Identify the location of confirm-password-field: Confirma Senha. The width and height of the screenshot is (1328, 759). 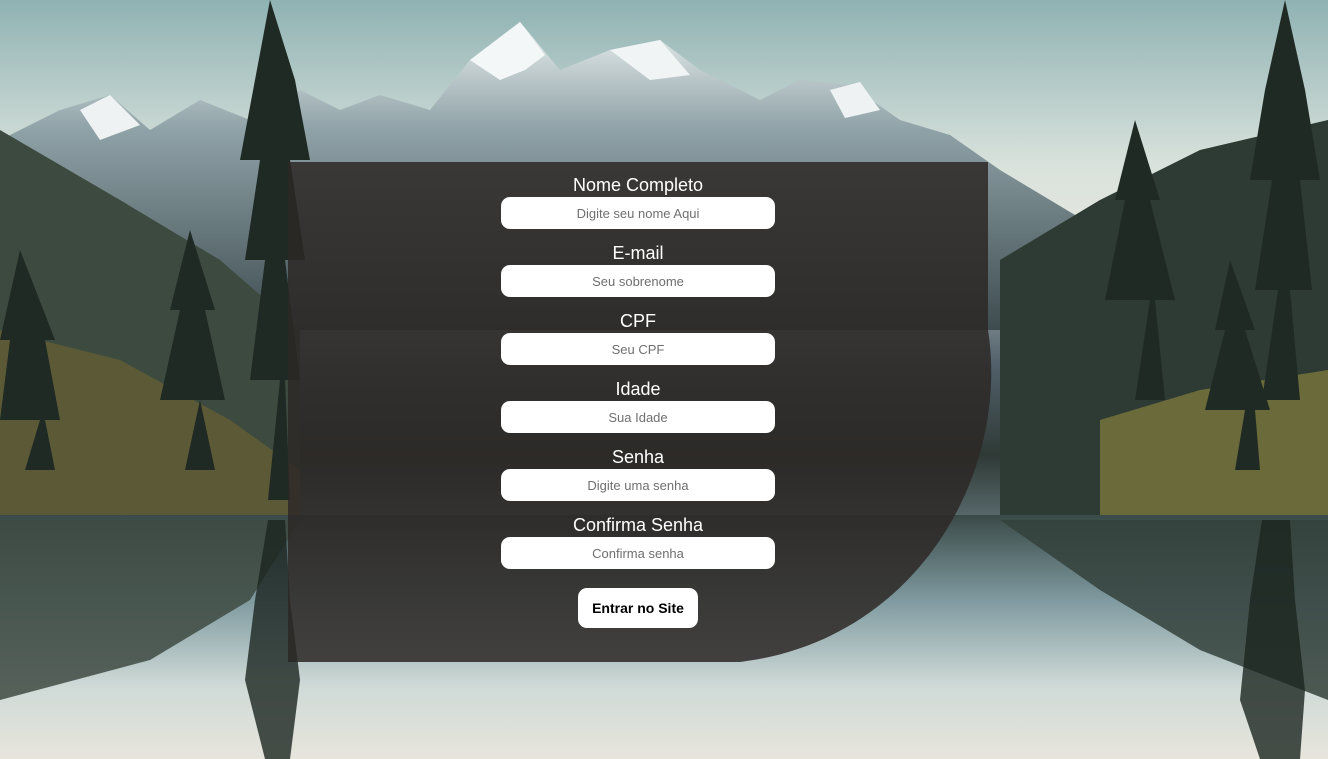
(638, 548).